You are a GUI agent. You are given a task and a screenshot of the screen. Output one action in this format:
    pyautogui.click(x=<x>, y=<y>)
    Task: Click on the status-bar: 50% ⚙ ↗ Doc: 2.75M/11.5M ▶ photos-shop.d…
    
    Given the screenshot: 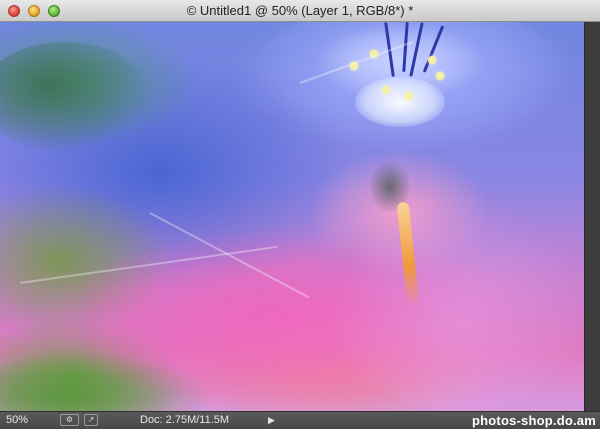 What is the action you would take?
    pyautogui.click(x=300, y=420)
    